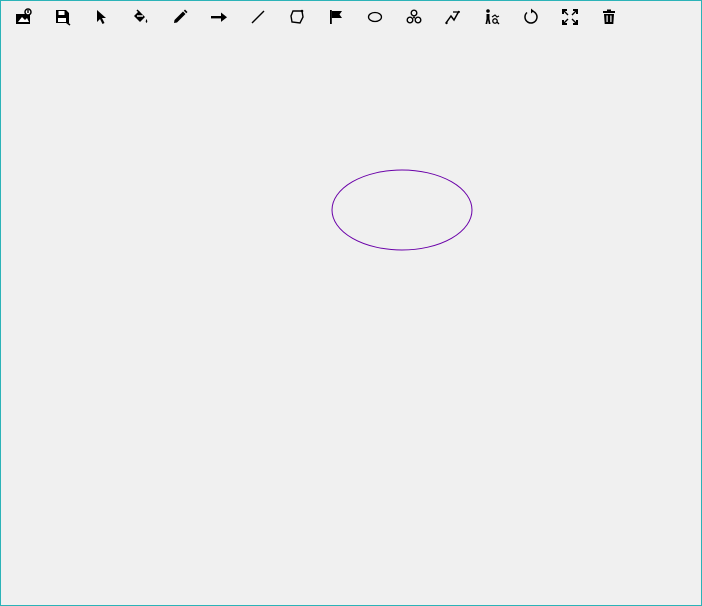  I want to click on polygon-tool-button, so click(296, 17).